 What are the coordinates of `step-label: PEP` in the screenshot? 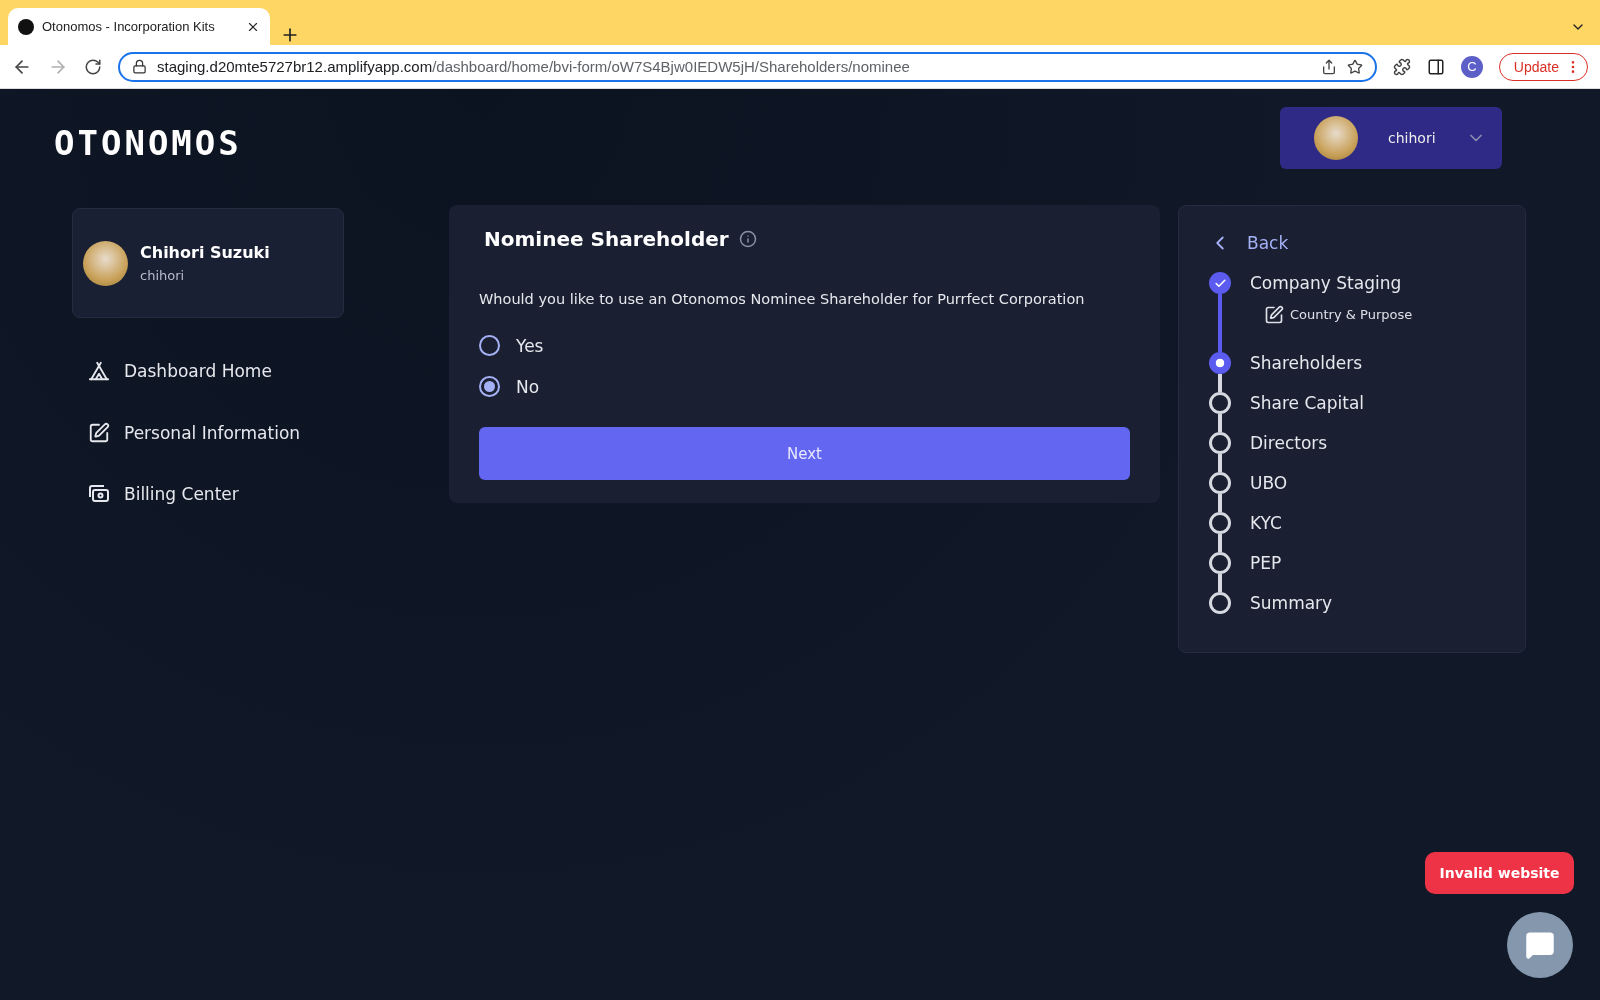 It's located at (1266, 563).